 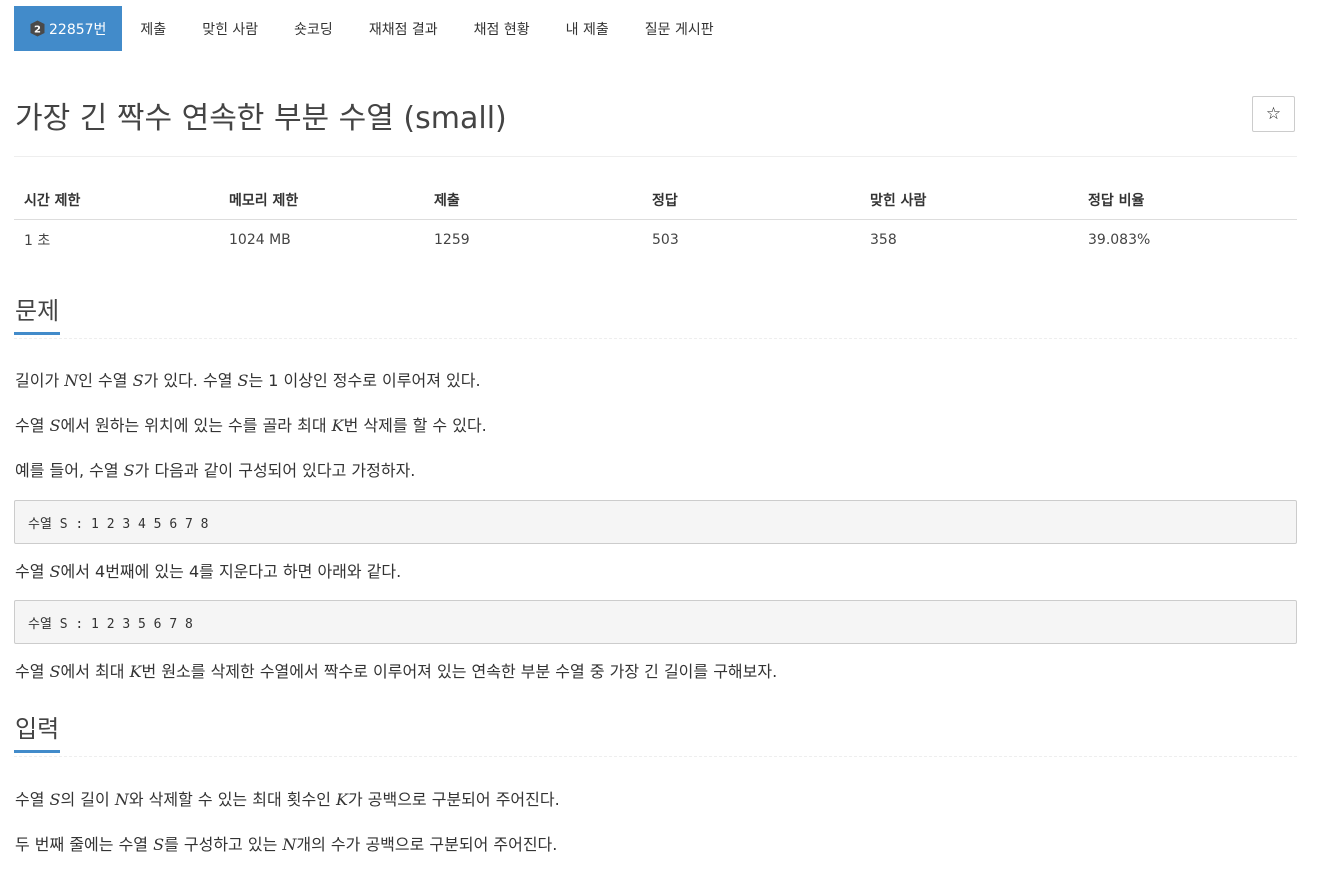 I want to click on tier-icon: 2, so click(x=37, y=28).